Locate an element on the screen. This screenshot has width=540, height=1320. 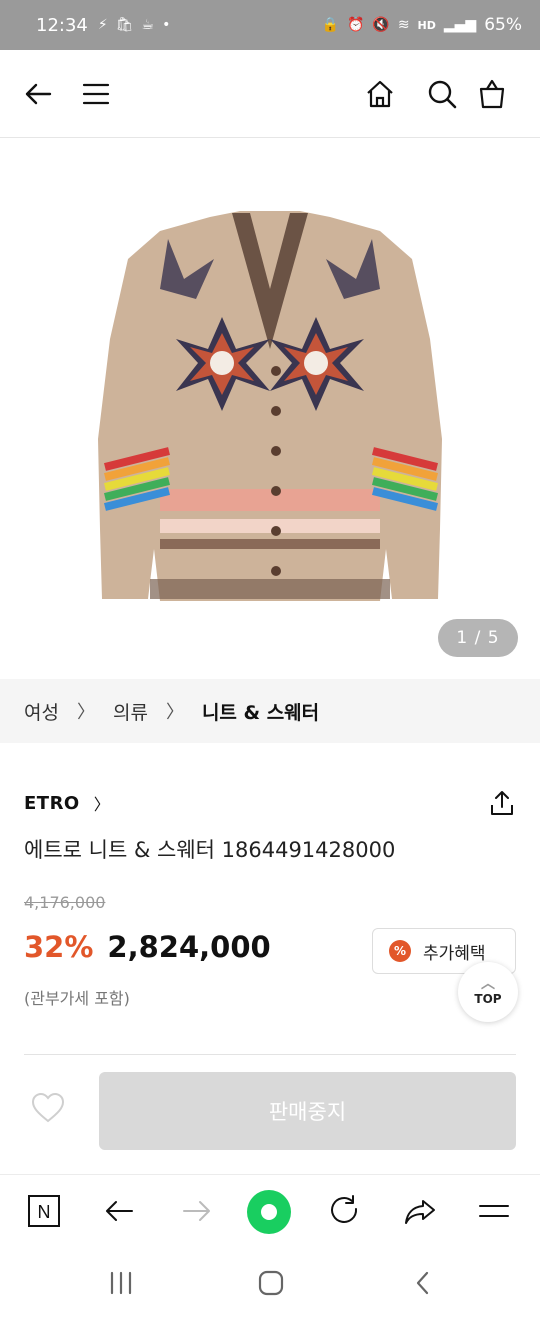
android-nav-bar is located at coordinates (270, 1284).